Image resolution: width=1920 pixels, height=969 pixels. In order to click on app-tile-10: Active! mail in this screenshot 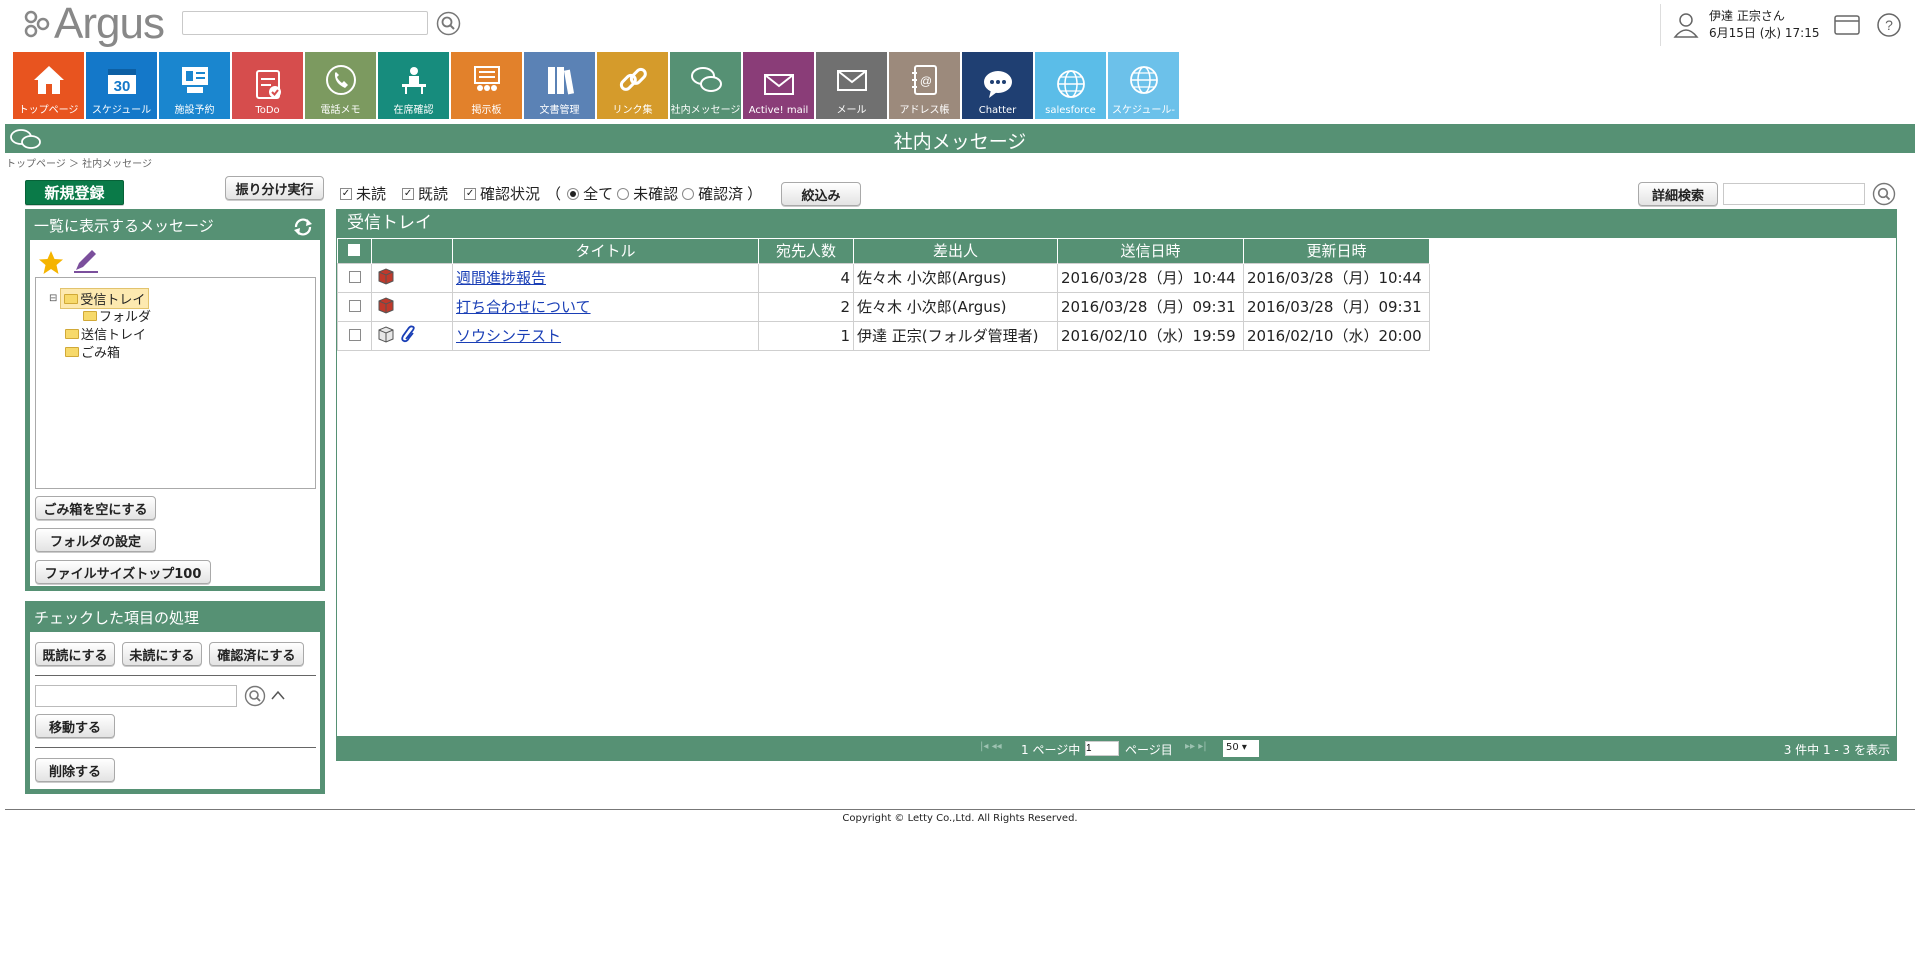, I will do `click(778, 85)`.